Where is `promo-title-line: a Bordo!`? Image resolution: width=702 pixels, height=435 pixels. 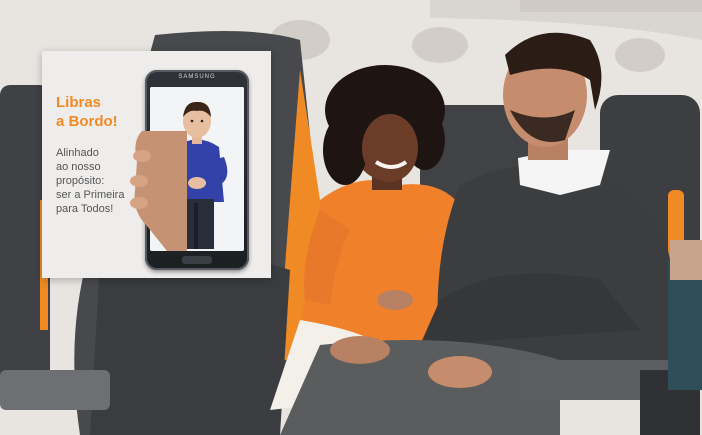 promo-title-line: a Bordo! is located at coordinates (87, 121).